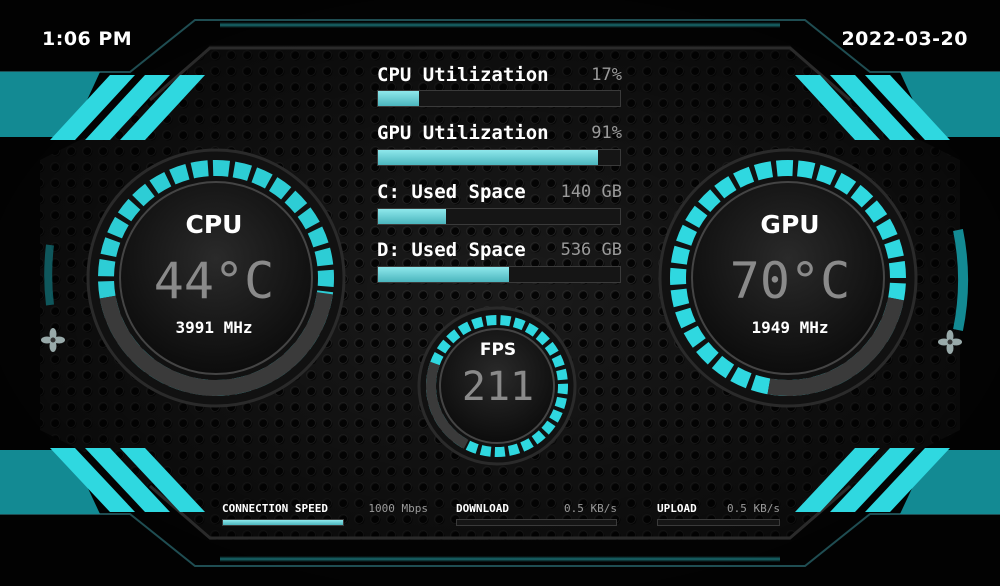 Image resolution: width=1000 pixels, height=586 pixels. Describe the element at coordinates (606, 133) in the screenshot. I see `gpu-utilization-value: 91%` at that location.